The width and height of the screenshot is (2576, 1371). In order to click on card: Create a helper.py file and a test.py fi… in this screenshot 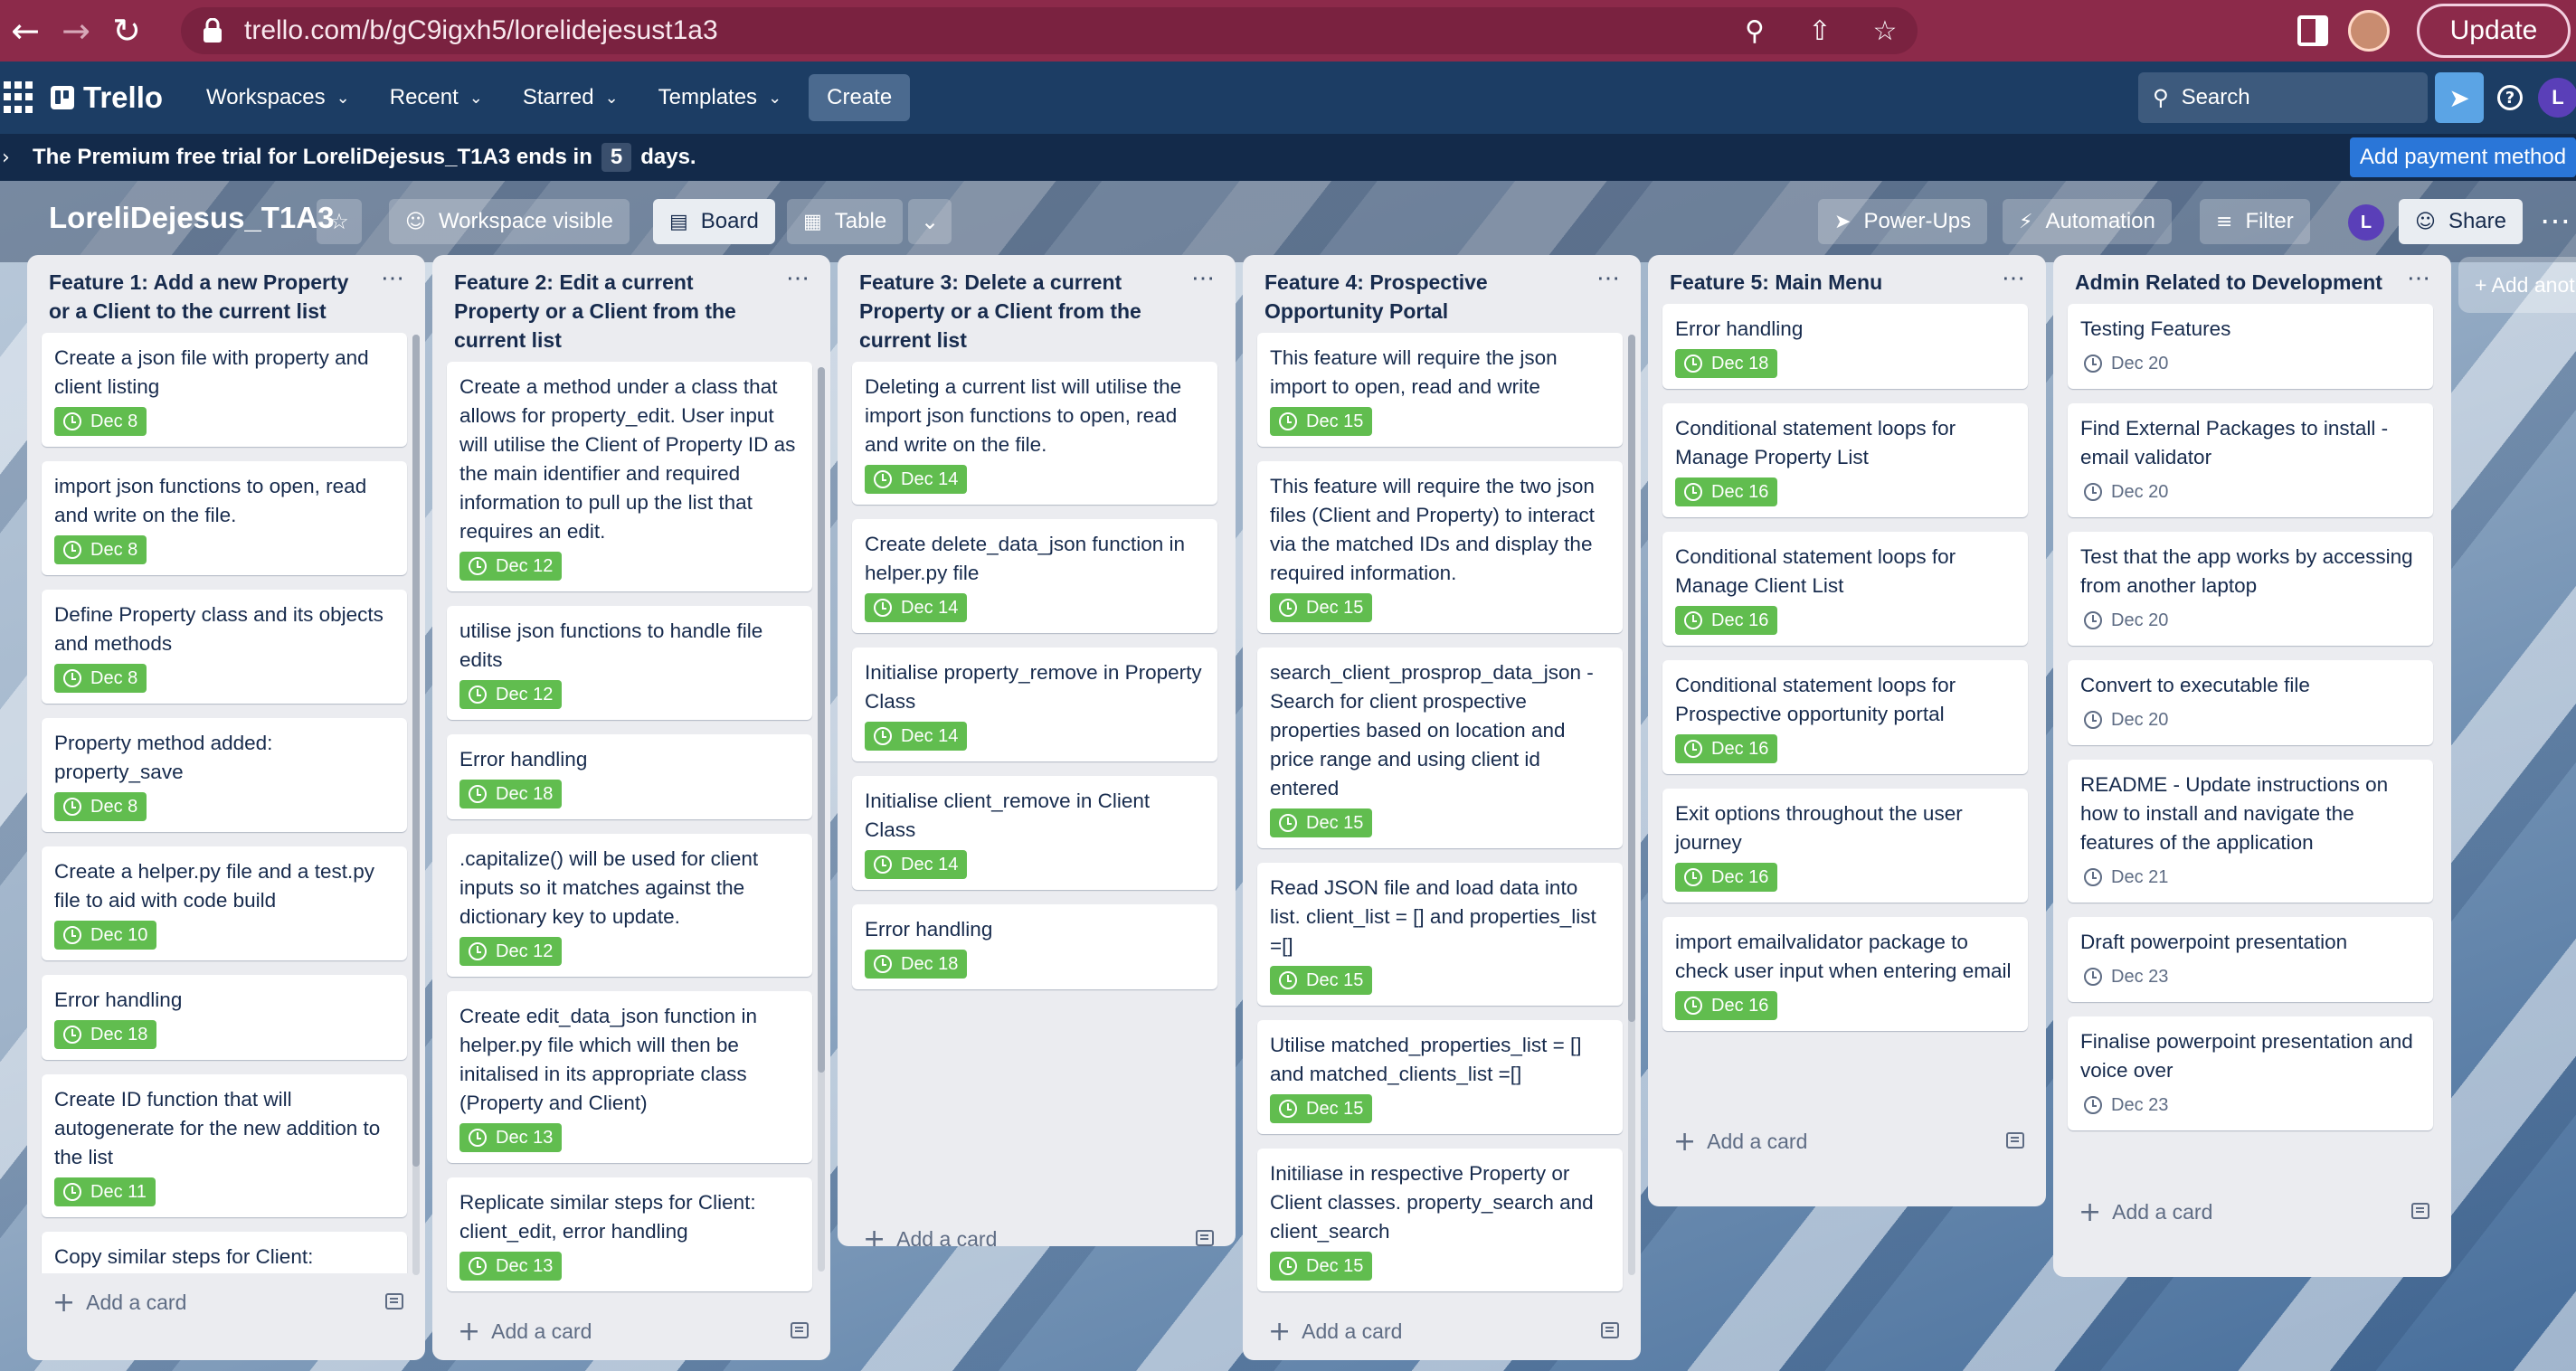, I will do `click(224, 903)`.